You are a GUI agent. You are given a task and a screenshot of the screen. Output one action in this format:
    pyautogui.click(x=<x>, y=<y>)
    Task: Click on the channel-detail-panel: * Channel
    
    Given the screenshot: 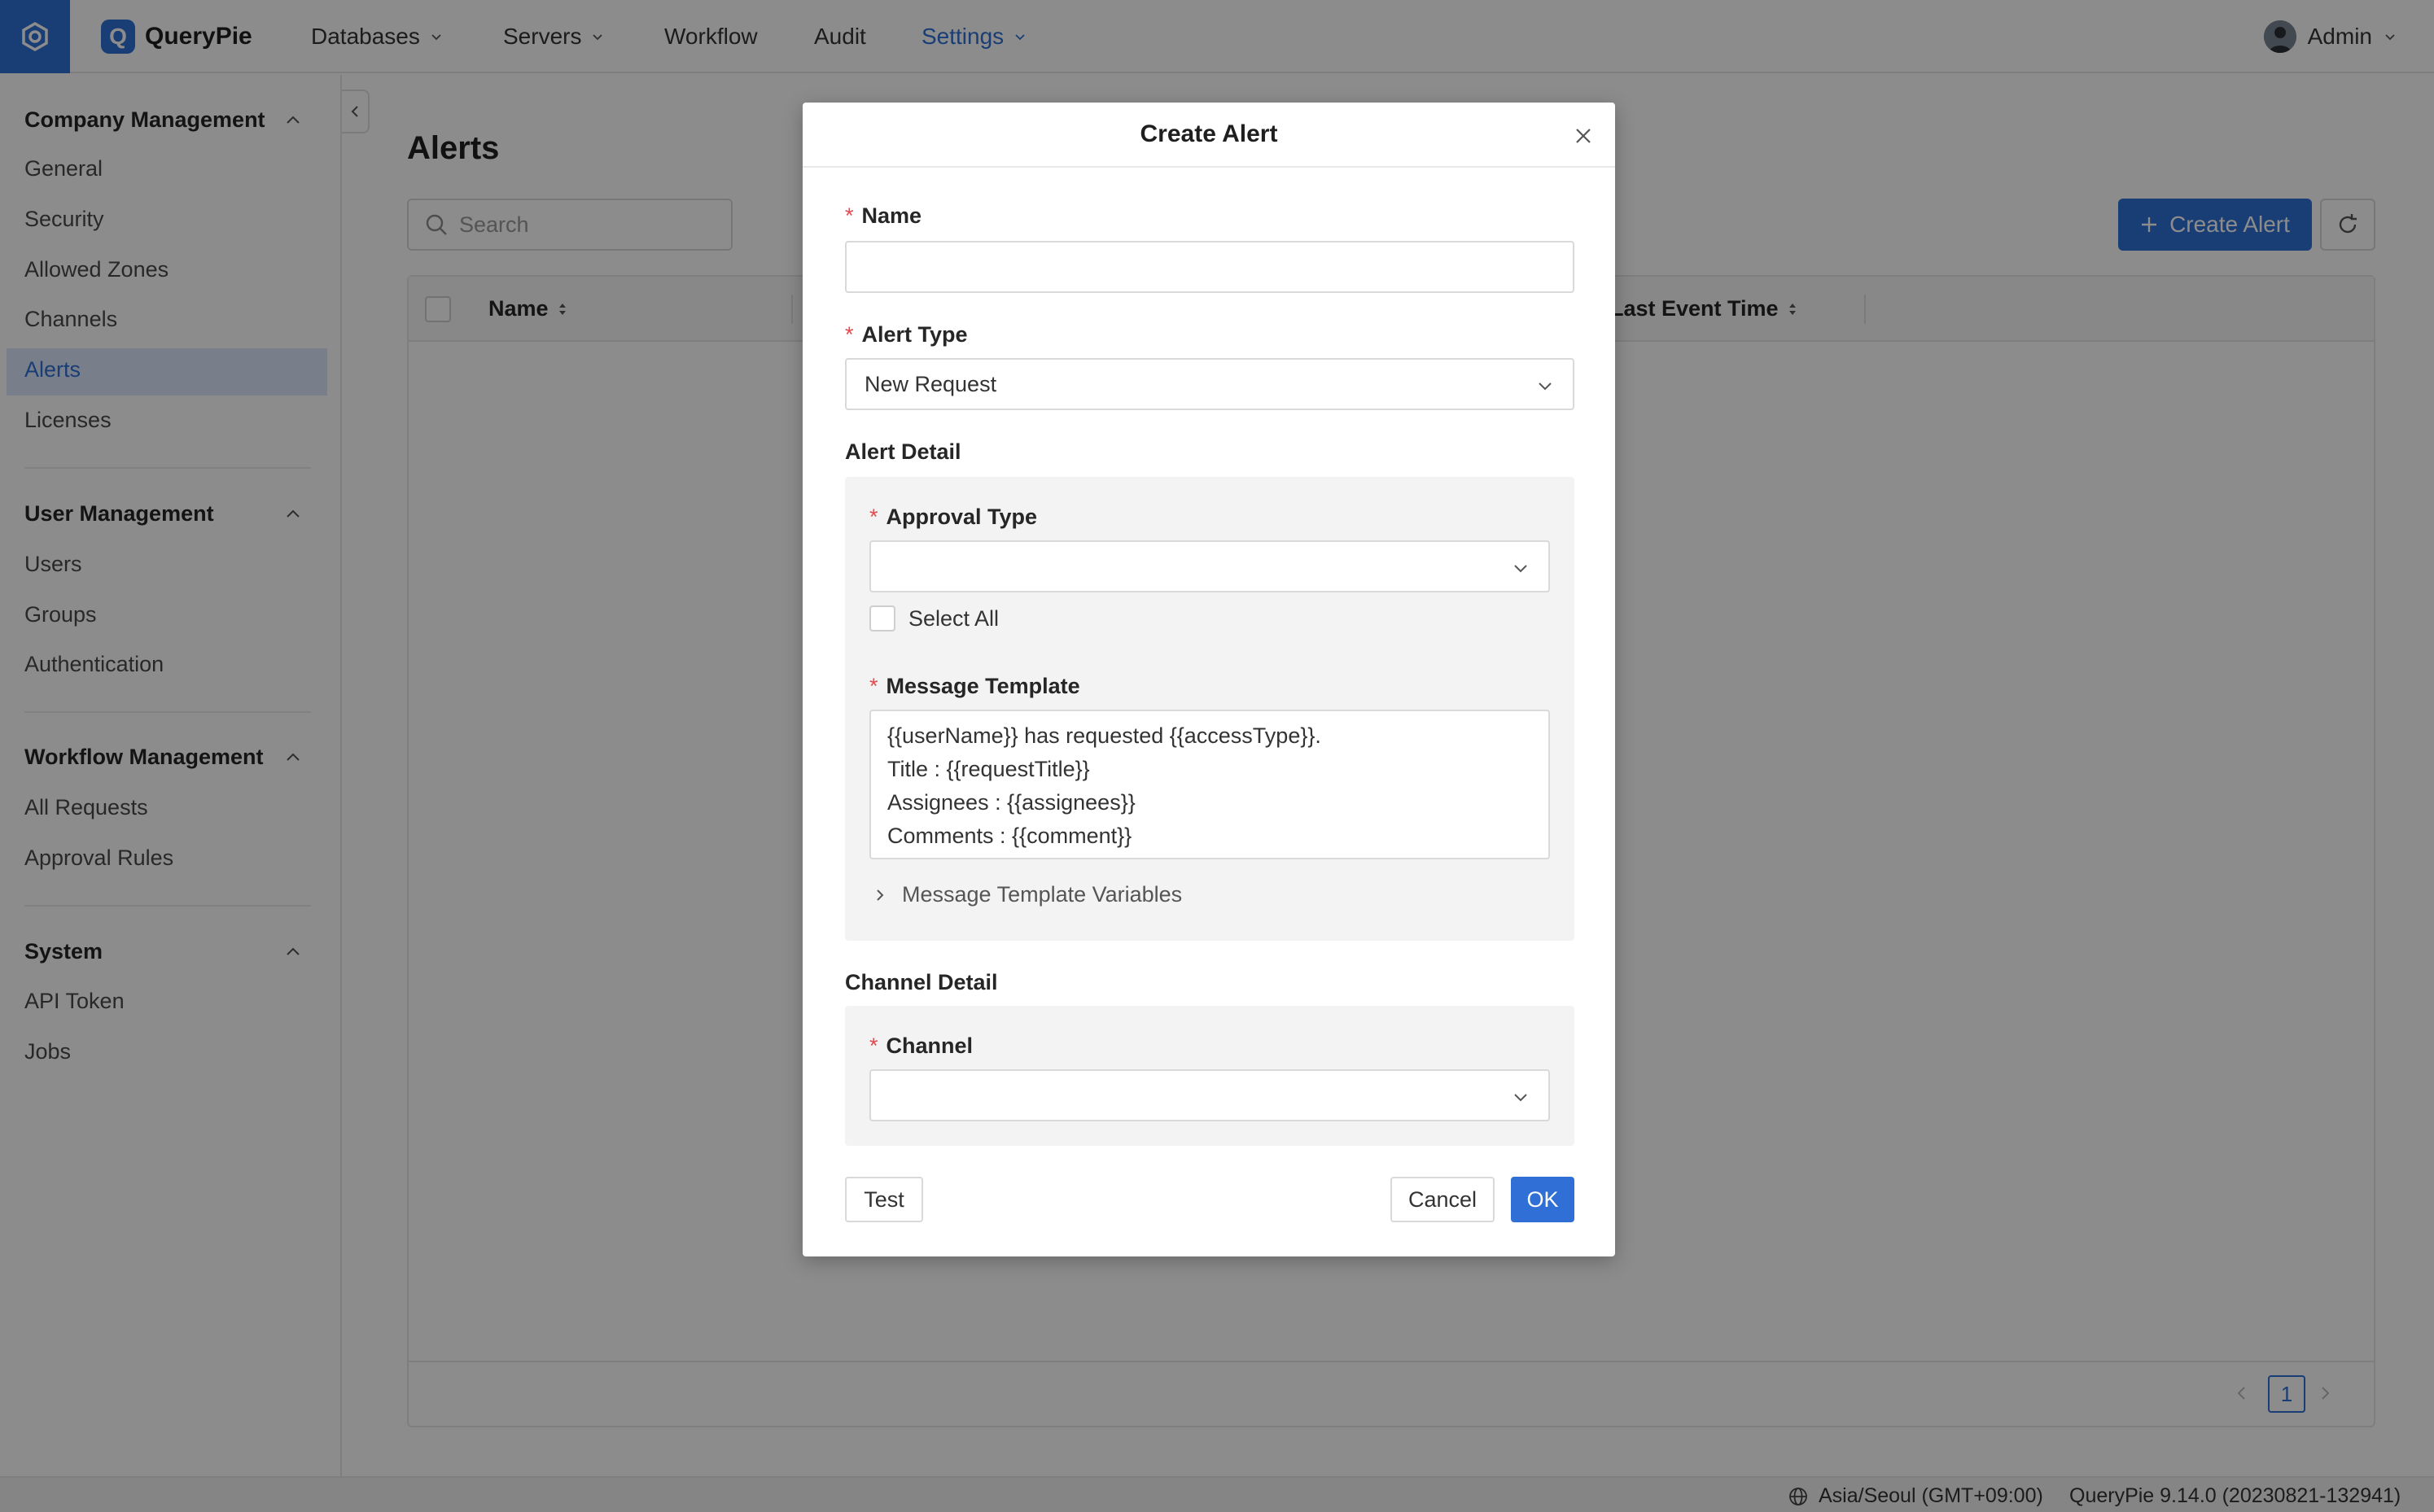 What is the action you would take?
    pyautogui.click(x=1209, y=1076)
    